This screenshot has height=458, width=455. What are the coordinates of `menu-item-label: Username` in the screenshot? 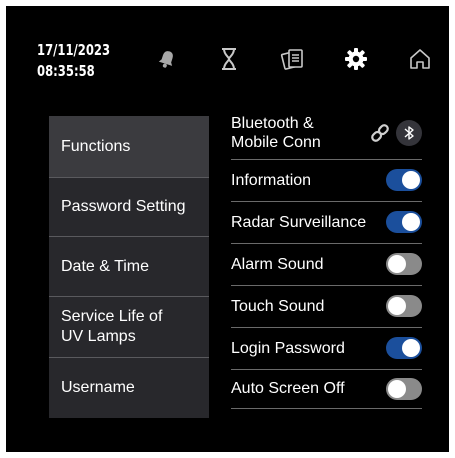 It's located at (98, 387).